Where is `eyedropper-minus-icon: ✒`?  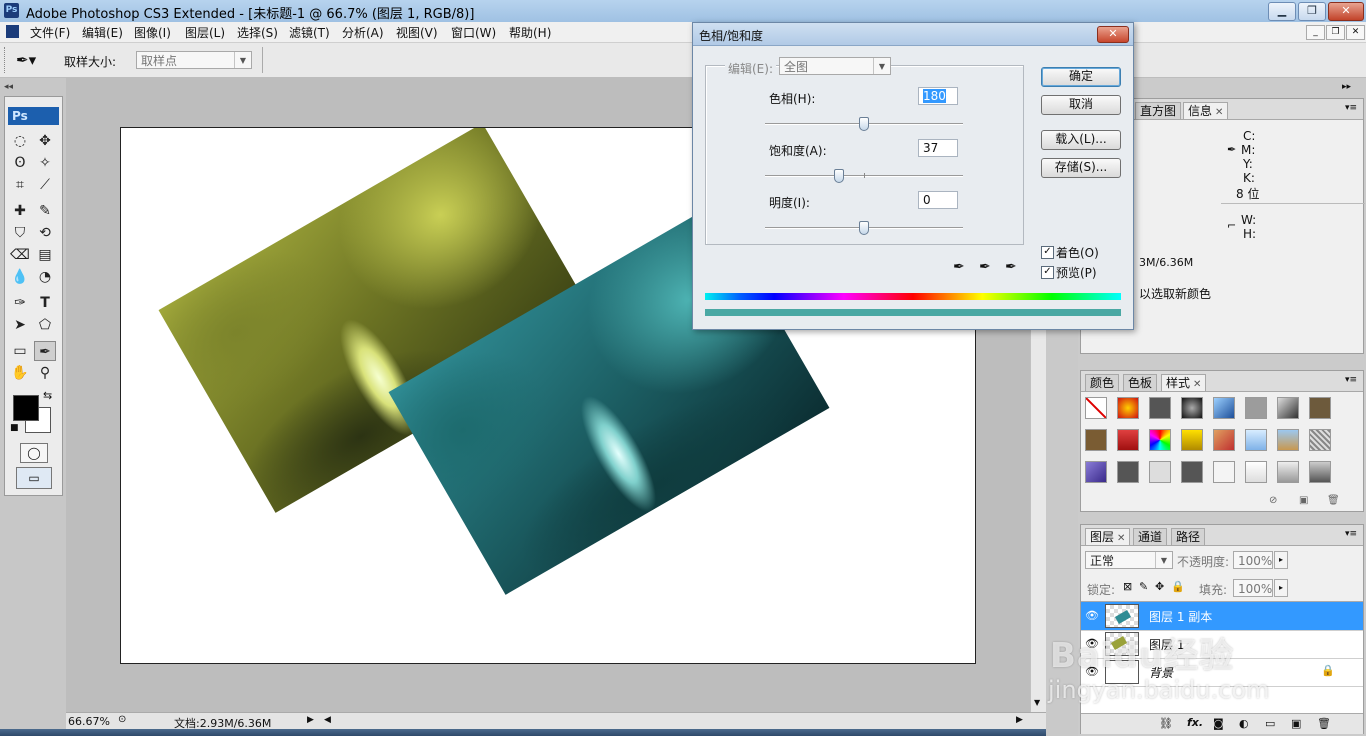 eyedropper-minus-icon: ✒ is located at coordinates (1011, 267).